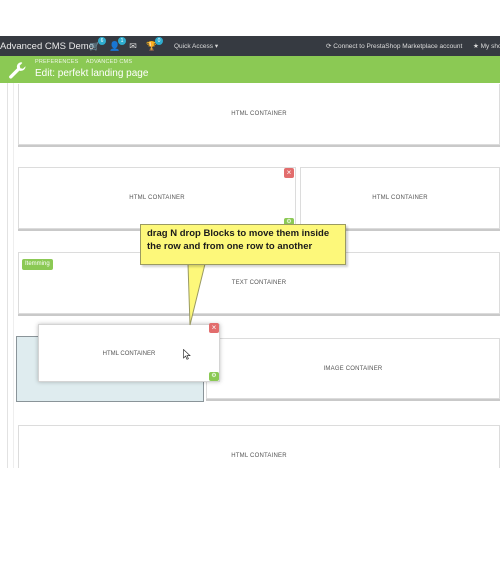 The height and width of the screenshot is (563, 500). I want to click on customers-badge: 1, so click(122, 41).